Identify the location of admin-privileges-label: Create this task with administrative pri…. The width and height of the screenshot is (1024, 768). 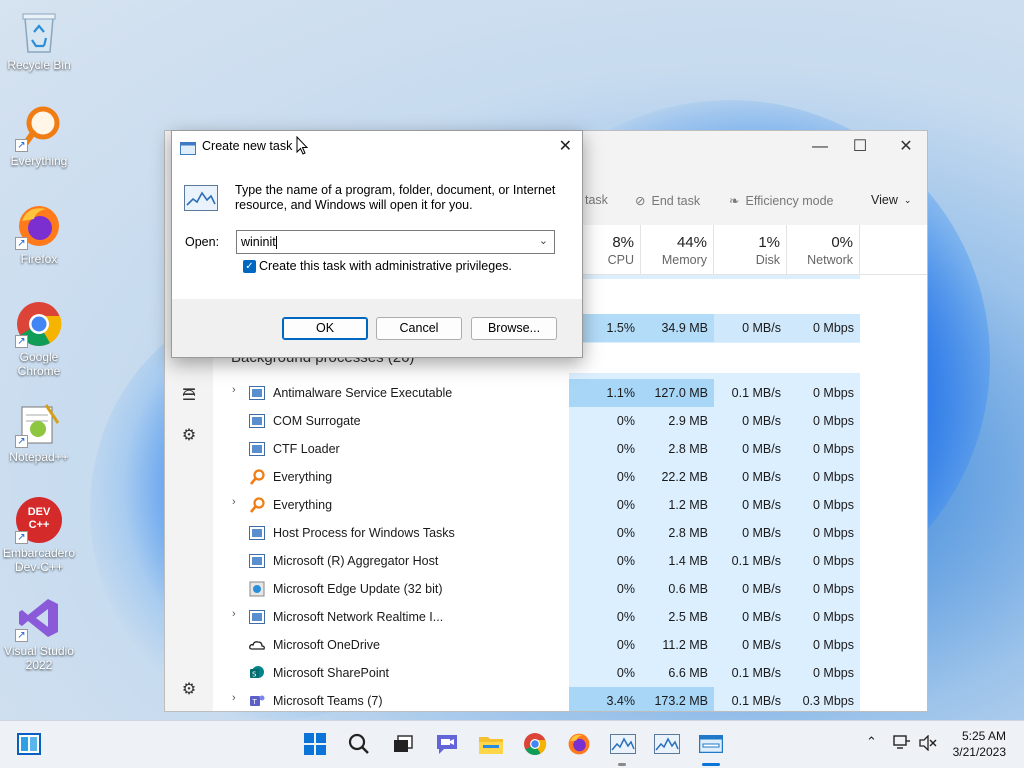
(385, 266).